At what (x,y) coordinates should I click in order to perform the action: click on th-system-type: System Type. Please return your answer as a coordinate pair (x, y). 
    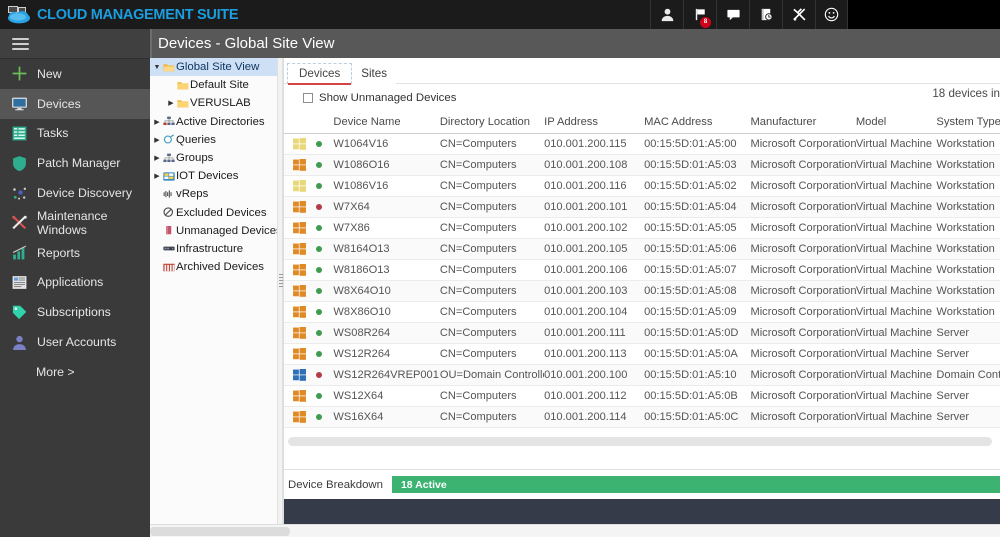
    Looking at the image, I should click on (968, 123).